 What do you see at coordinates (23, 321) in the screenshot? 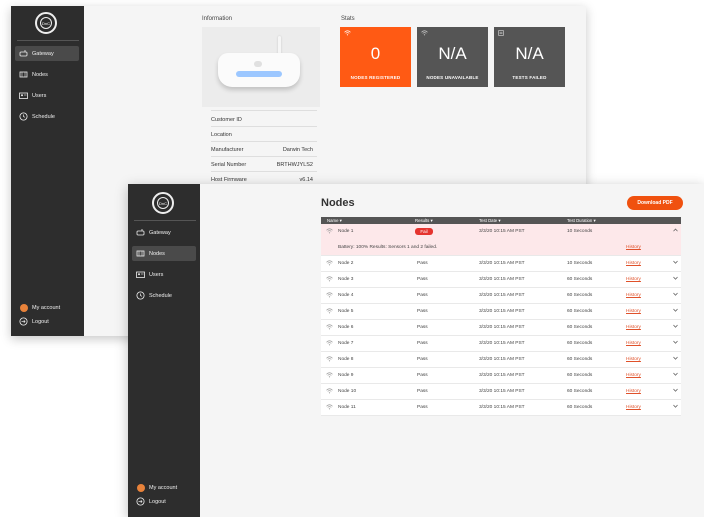
I see `logout-icon` at bounding box center [23, 321].